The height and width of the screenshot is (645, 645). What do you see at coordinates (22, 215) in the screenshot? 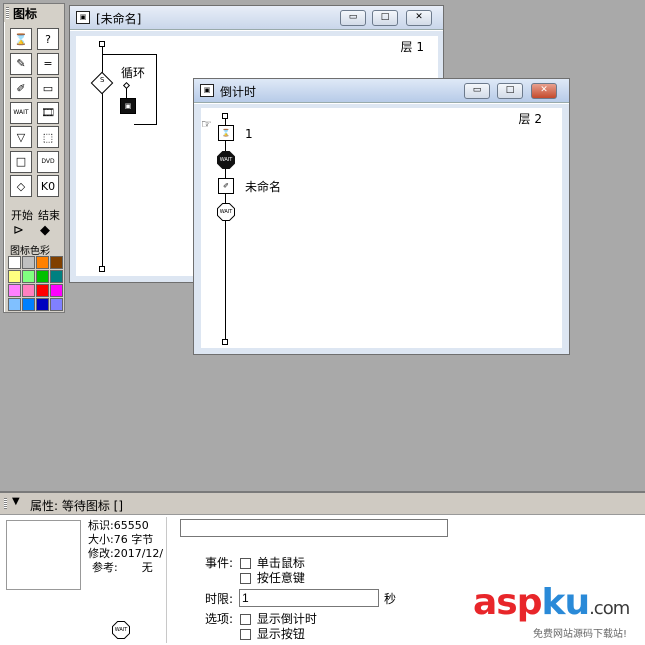
I see `start-flag-label: 开始` at bounding box center [22, 215].